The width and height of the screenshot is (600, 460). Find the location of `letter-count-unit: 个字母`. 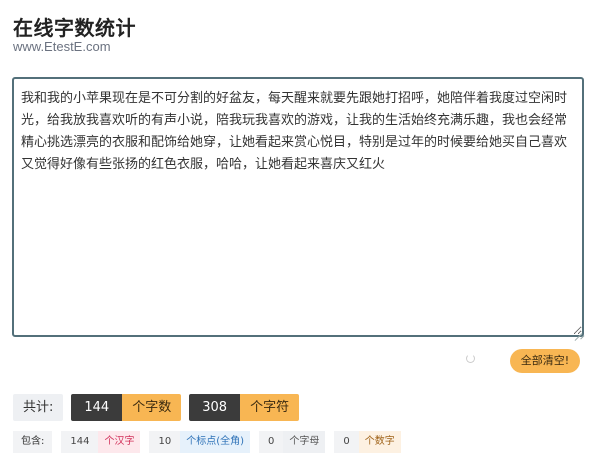

letter-count-unit: 个字母 is located at coordinates (304, 442).